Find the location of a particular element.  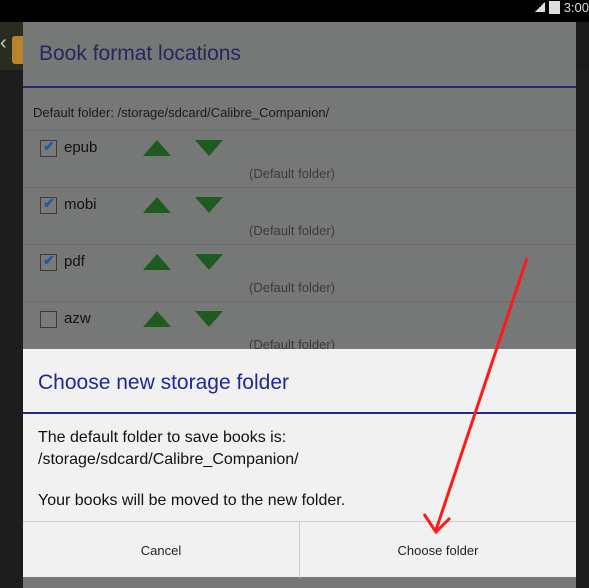

format-row-mobi: ✔ mobi (Default folder) is located at coordinates (299, 216).